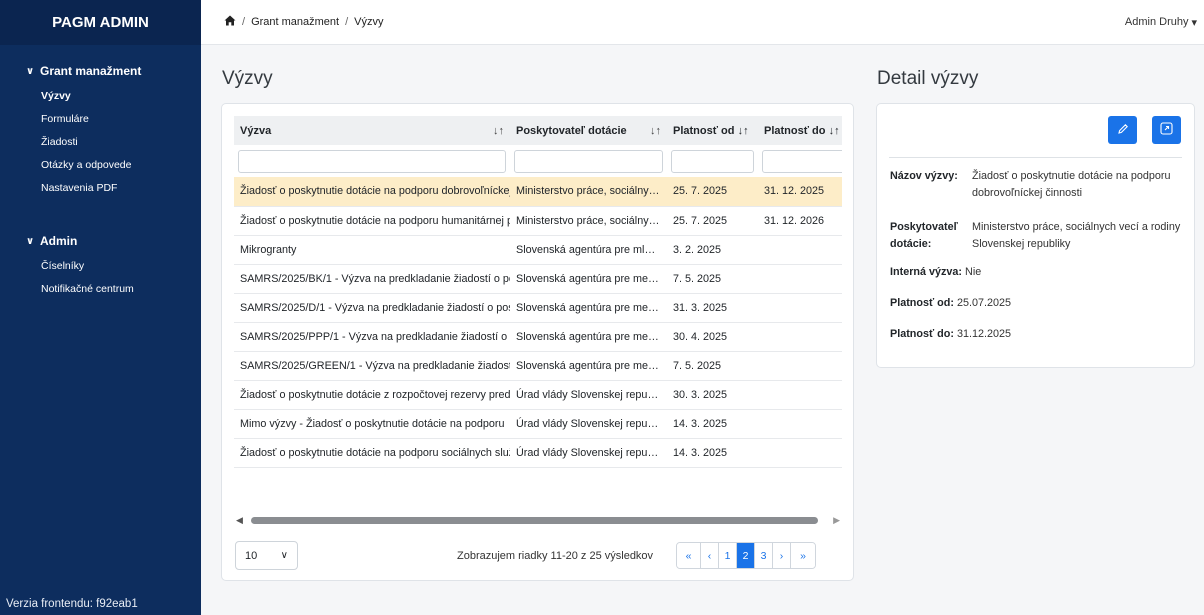 Image resolution: width=1204 pixels, height=615 pixels. Describe the element at coordinates (100, 288) in the screenshot. I see `sidebar-item-notifikacne-centrum: Notifikačné centrum` at that location.